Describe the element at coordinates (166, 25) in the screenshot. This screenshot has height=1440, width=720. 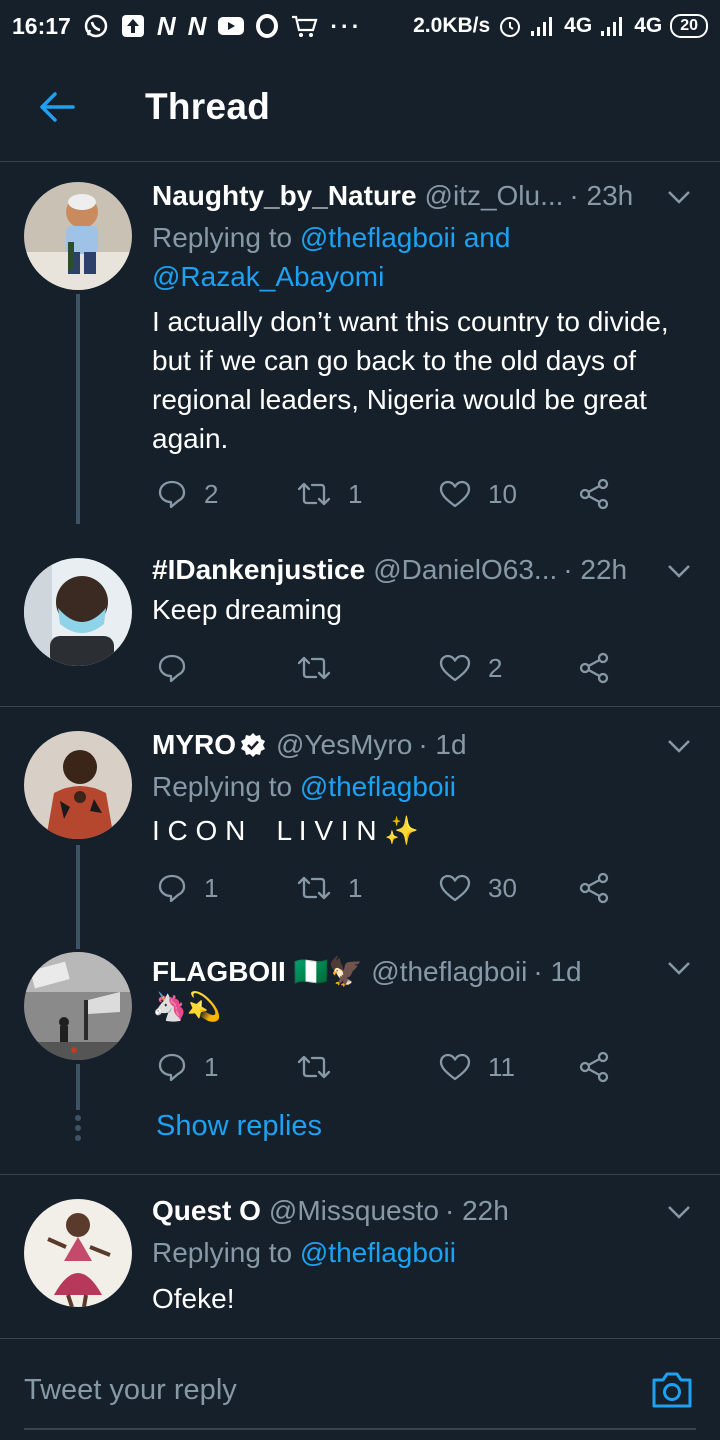
I see `news-app-icon: N` at that location.